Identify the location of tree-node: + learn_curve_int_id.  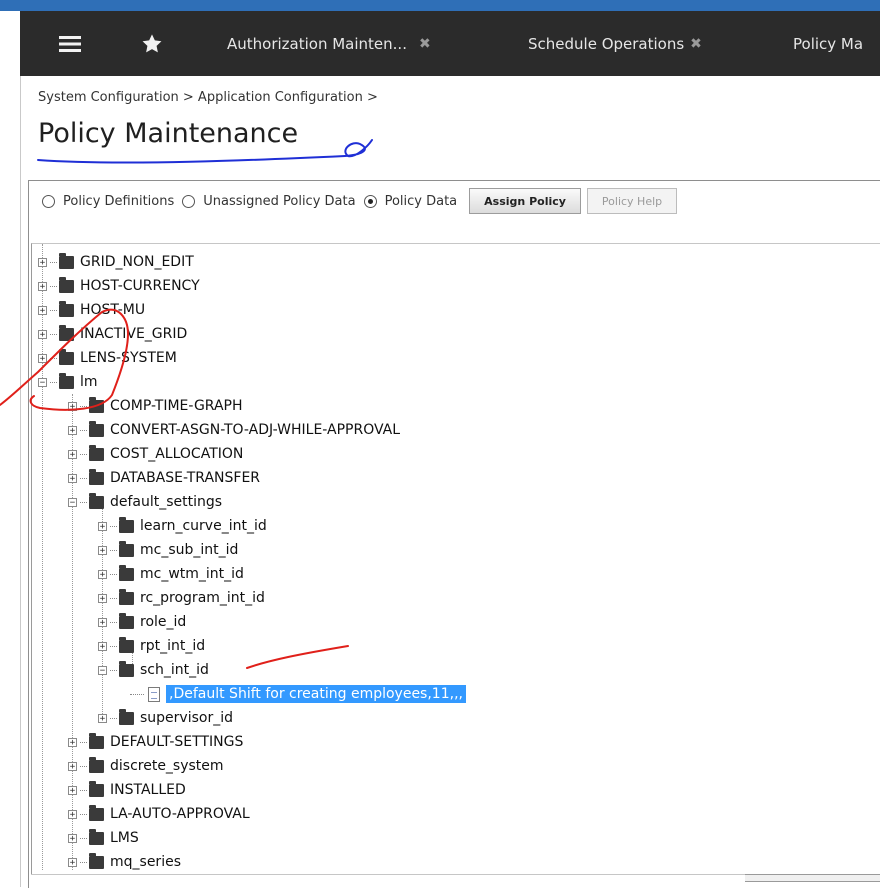
(182, 526).